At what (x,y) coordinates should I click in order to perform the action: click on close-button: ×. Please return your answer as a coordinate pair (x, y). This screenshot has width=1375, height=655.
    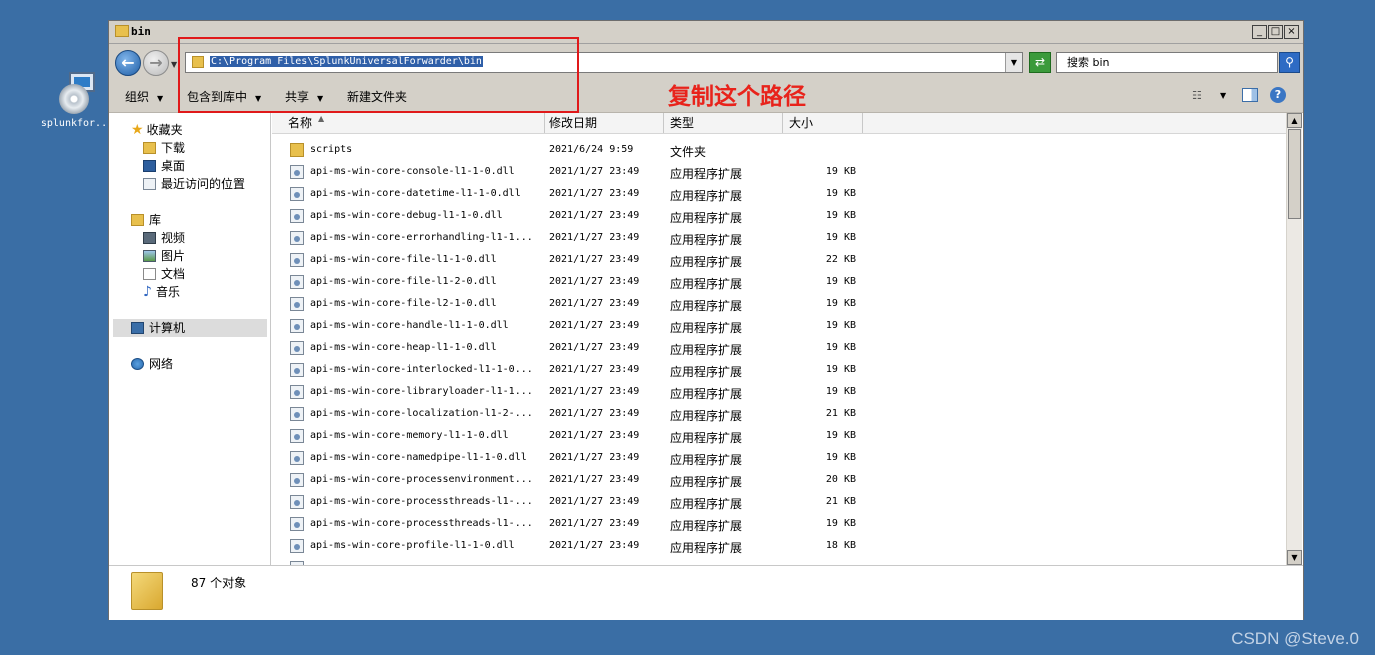
    Looking at the image, I should click on (1291, 32).